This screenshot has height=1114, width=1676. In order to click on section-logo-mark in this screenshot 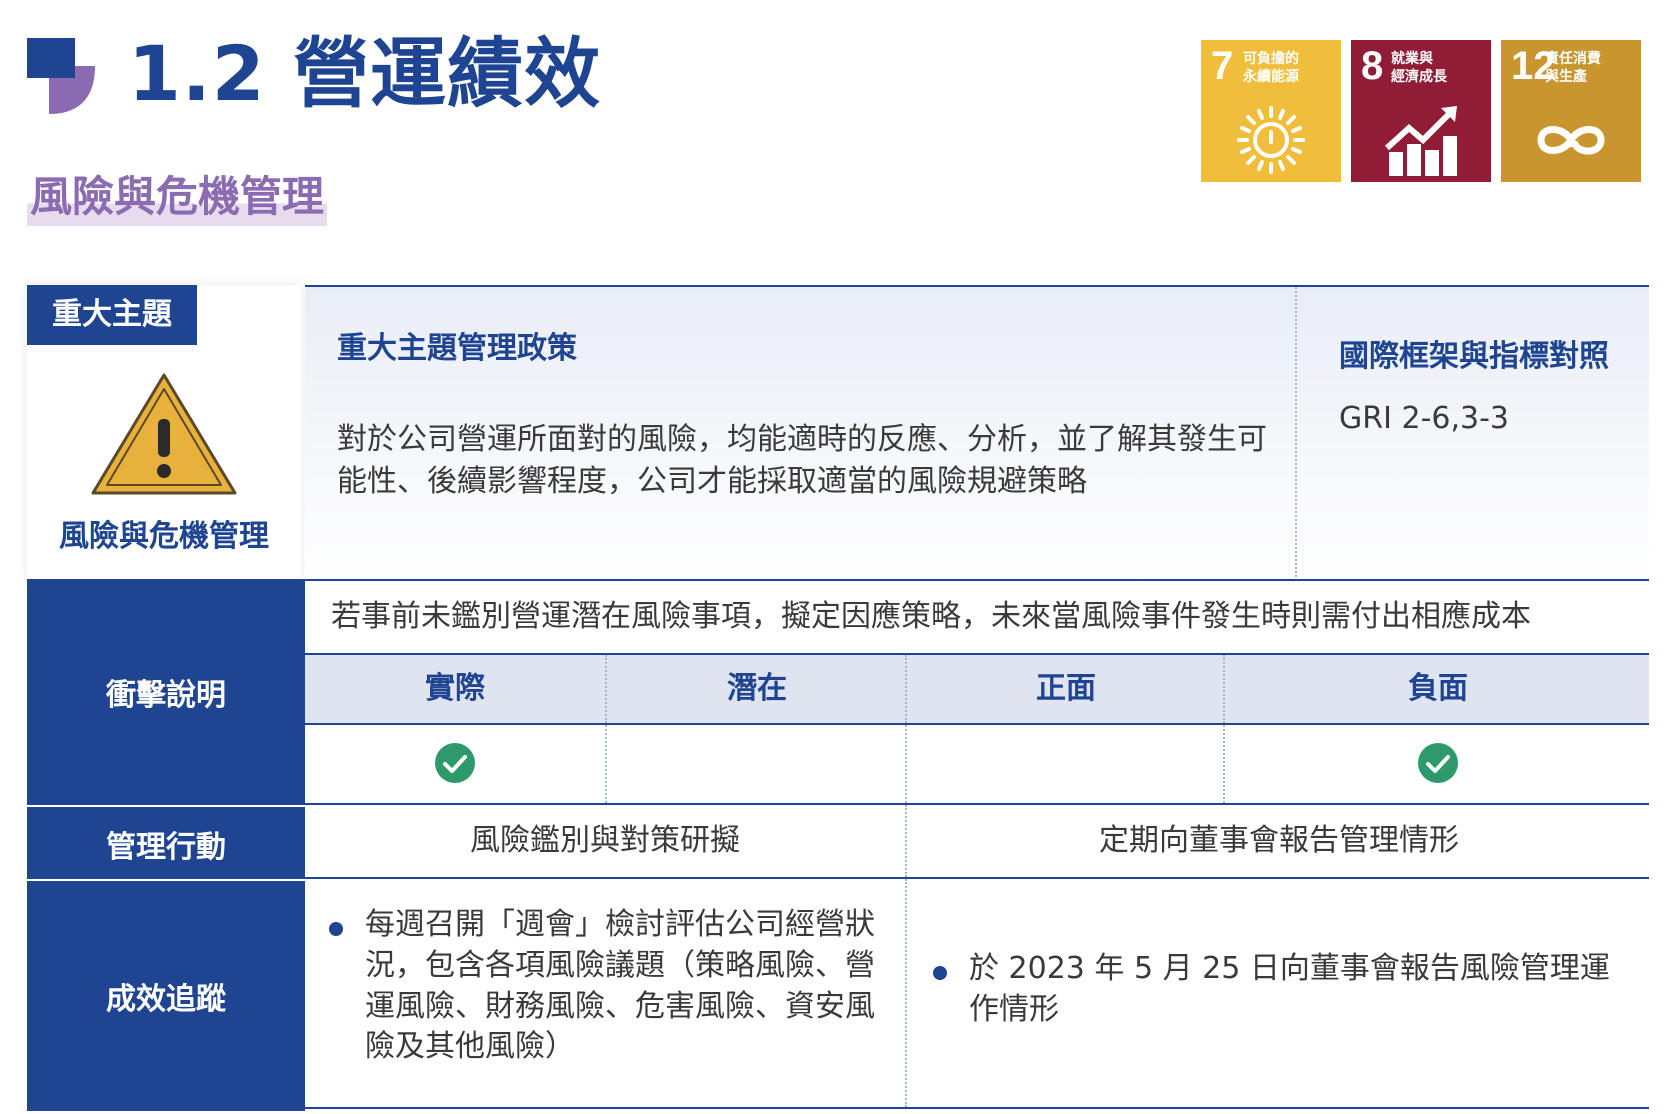, I will do `click(61, 76)`.